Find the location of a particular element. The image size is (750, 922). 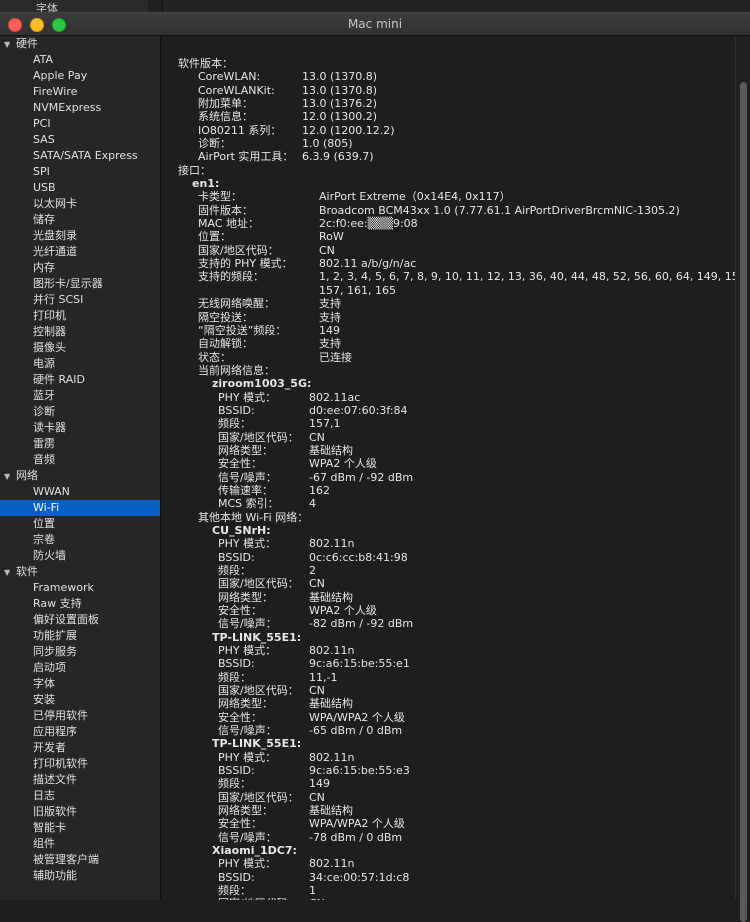

detail-row: PHY 模式： 802.11ac is located at coordinates (477, 397).